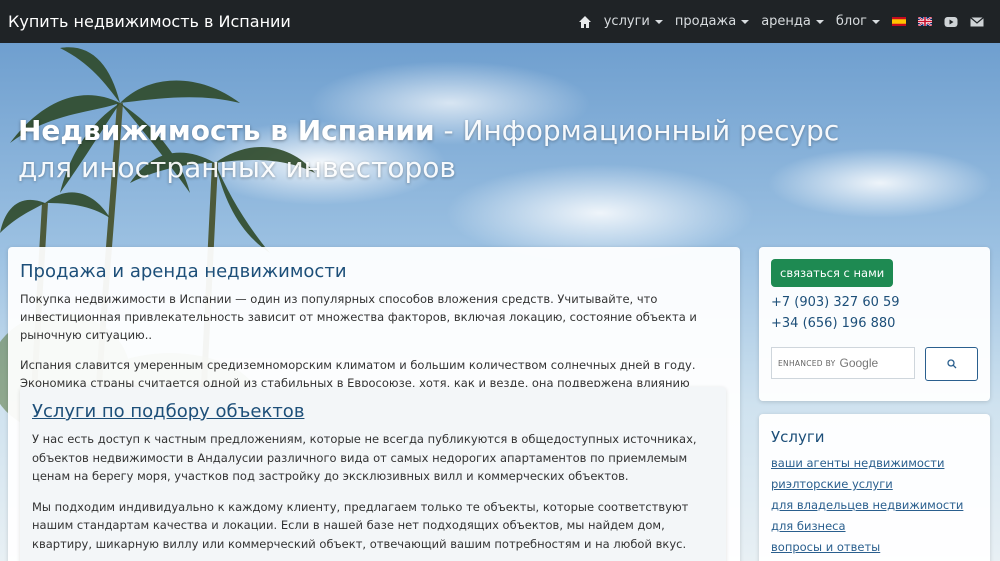 This screenshot has width=1000, height=561. I want to click on nav-item-label: блог, so click(851, 21).